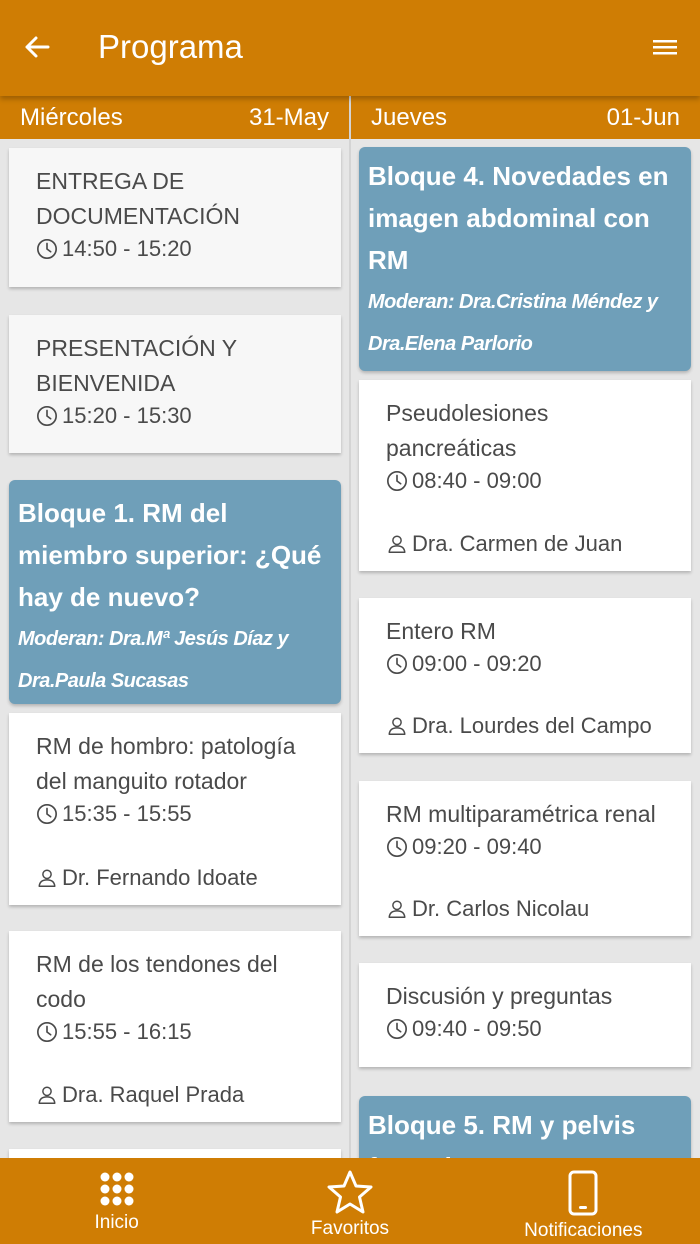  I want to click on day-header-thursday: Jueves 01-Jun, so click(525, 117).